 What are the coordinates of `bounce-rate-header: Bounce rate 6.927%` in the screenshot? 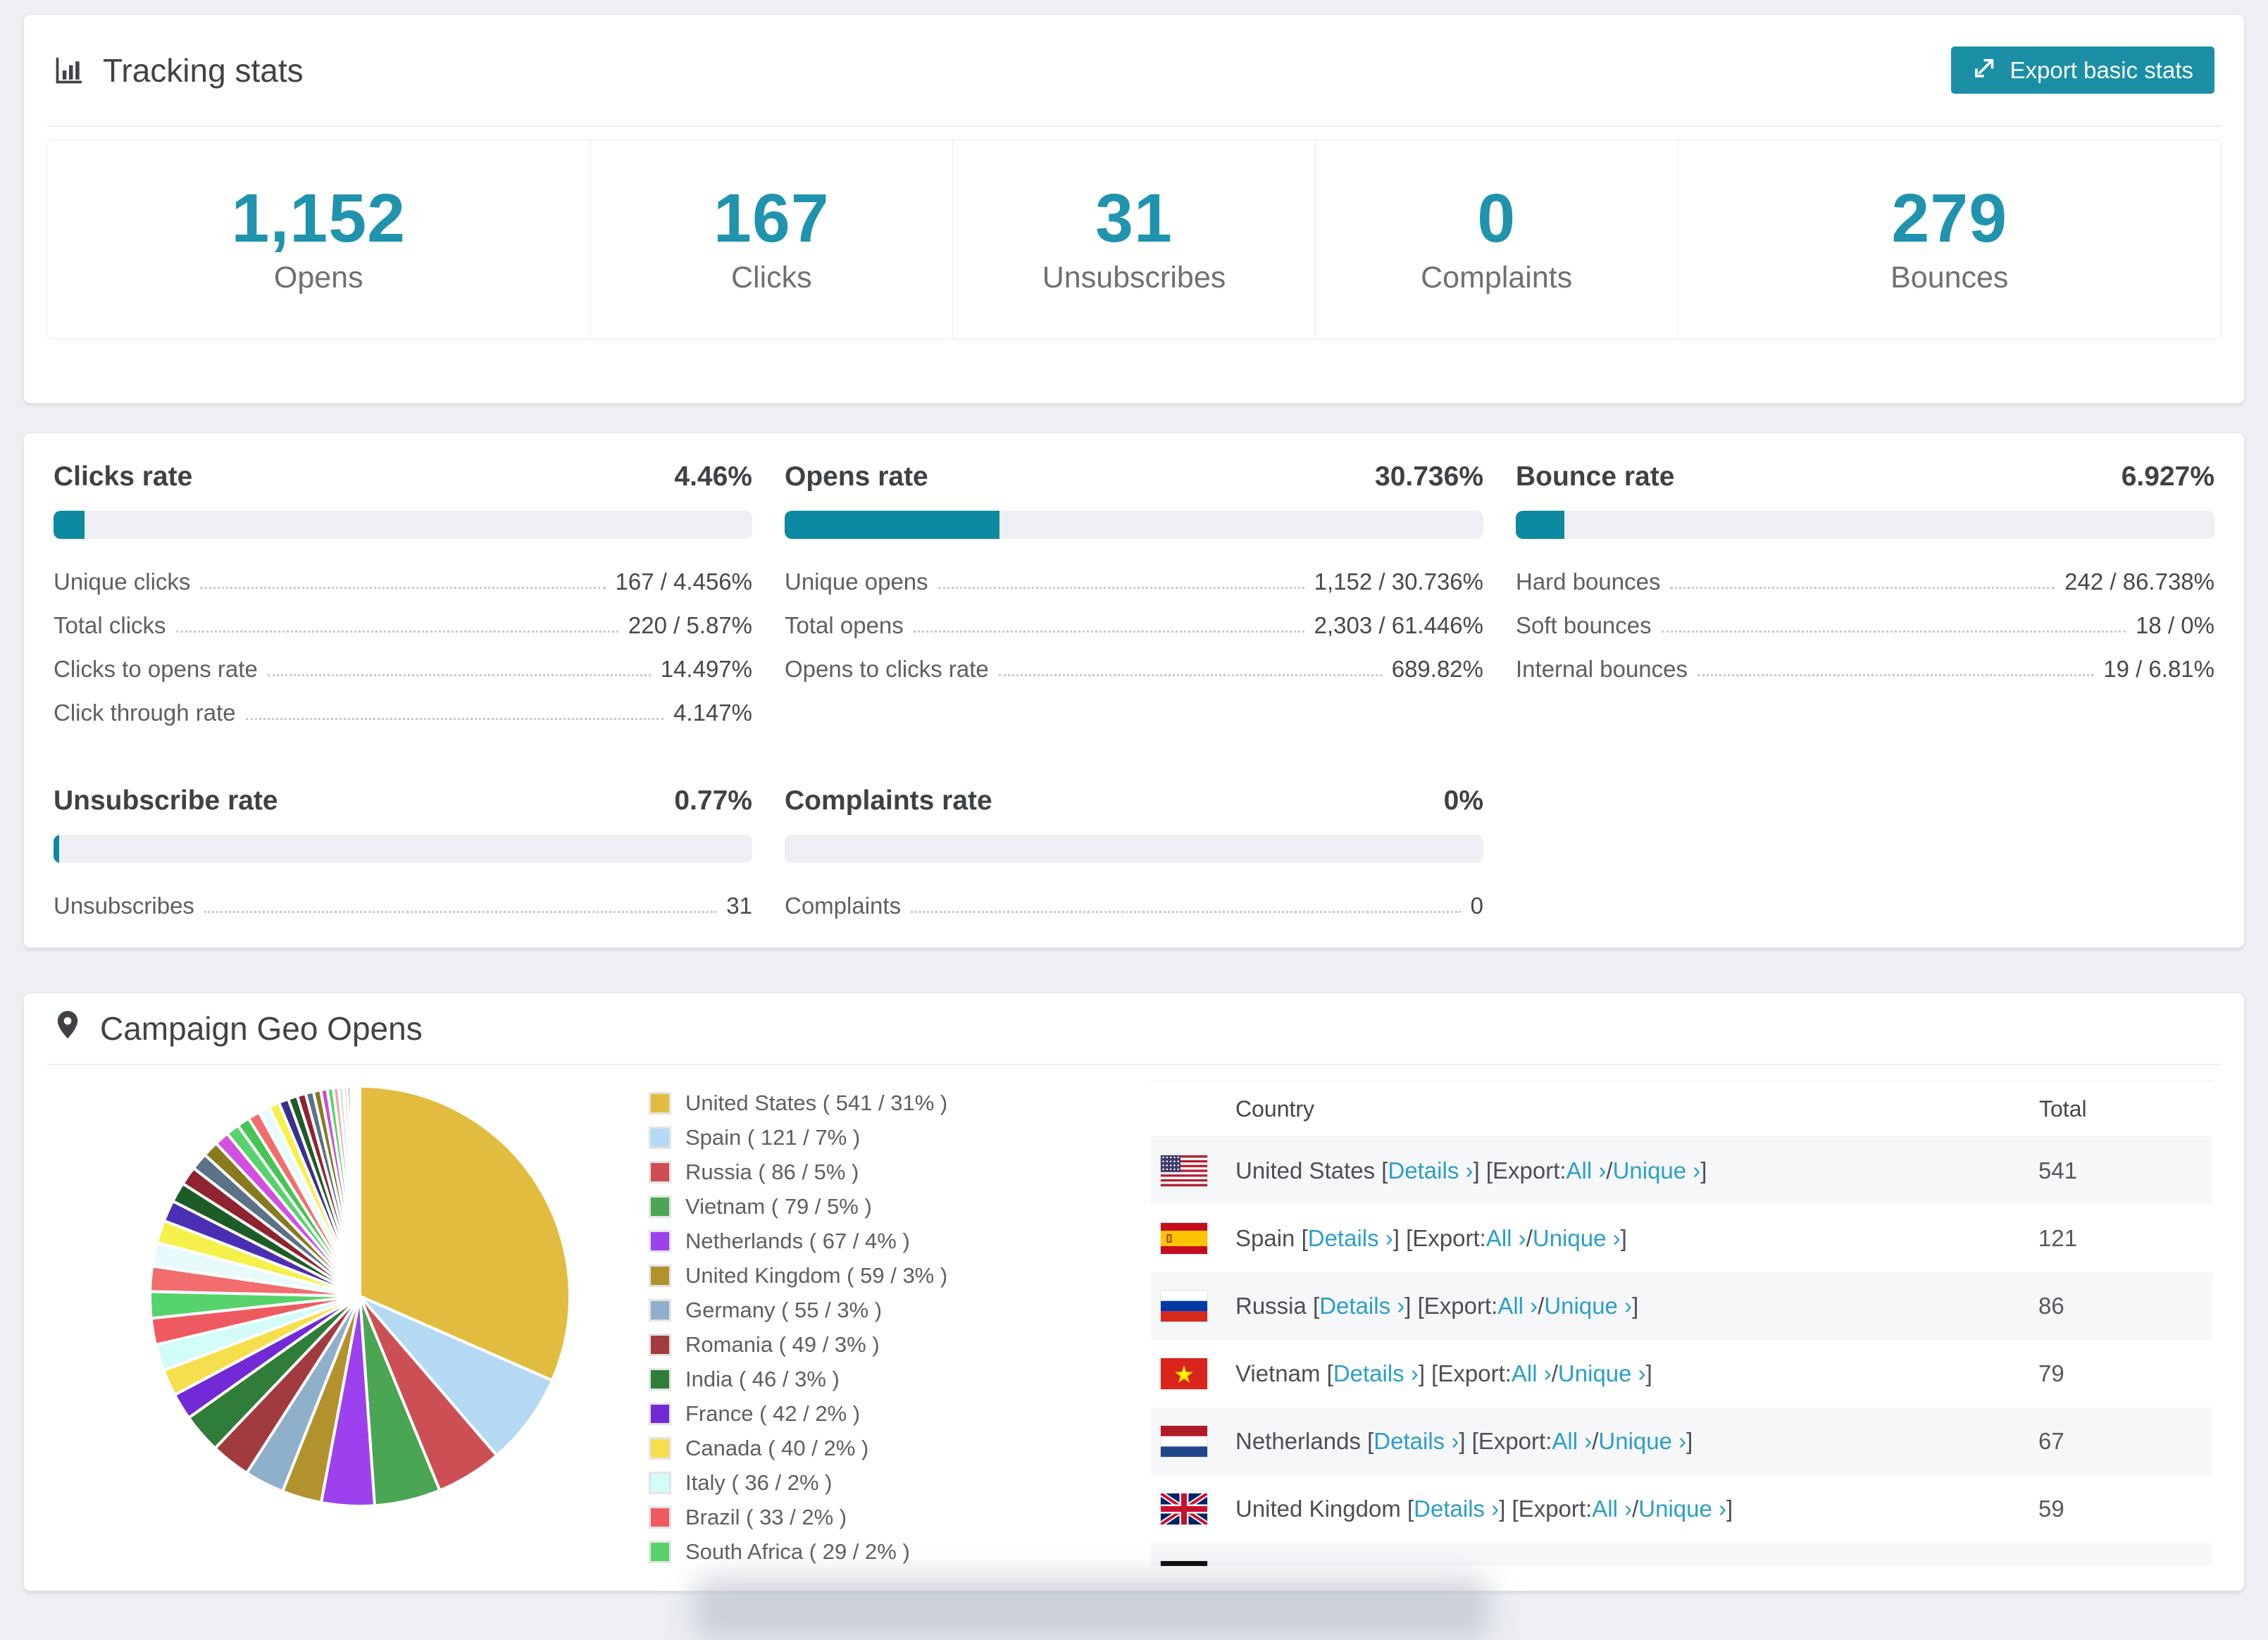 It's located at (1865, 477).